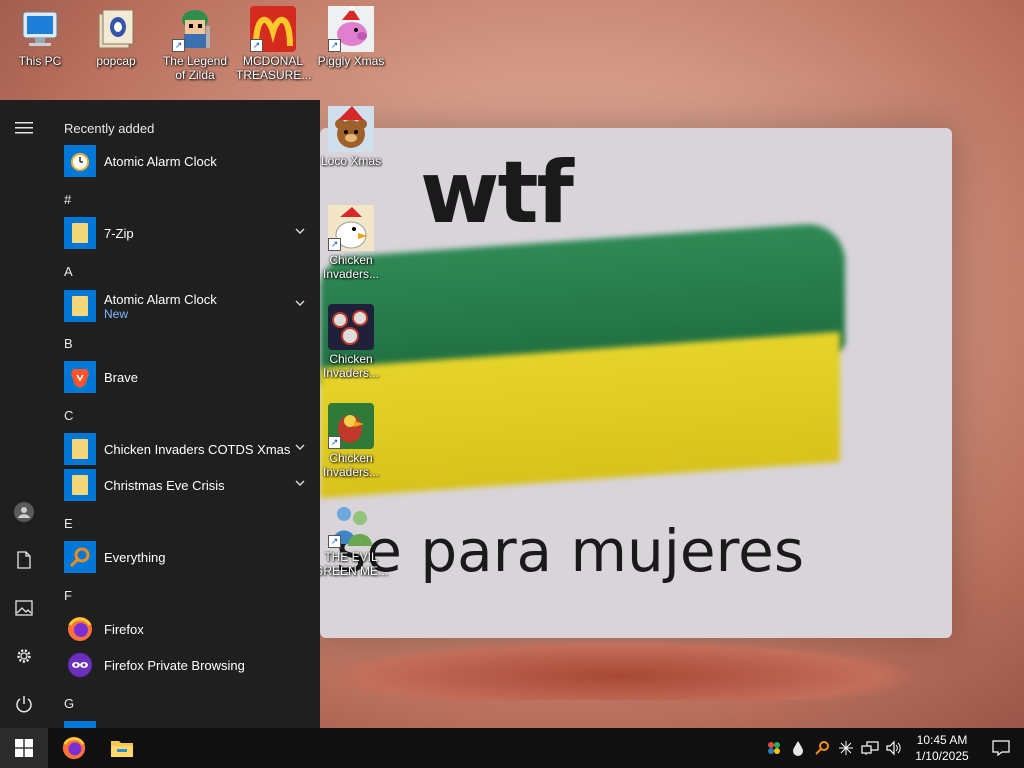 The height and width of the screenshot is (768, 1024). What do you see at coordinates (512, 748) in the screenshot?
I see `taskbar: 10:45 AM 1/10/2025` at bounding box center [512, 748].